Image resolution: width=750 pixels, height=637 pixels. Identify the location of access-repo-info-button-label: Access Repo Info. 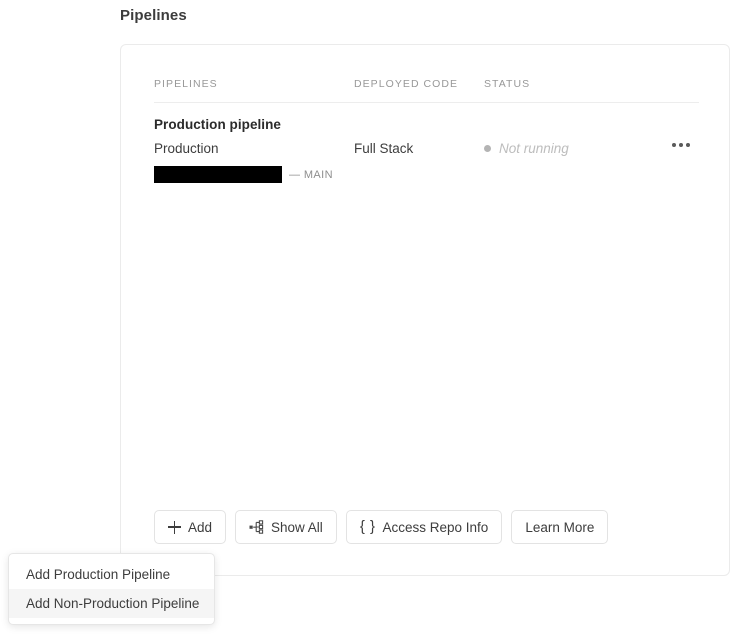
(435, 527).